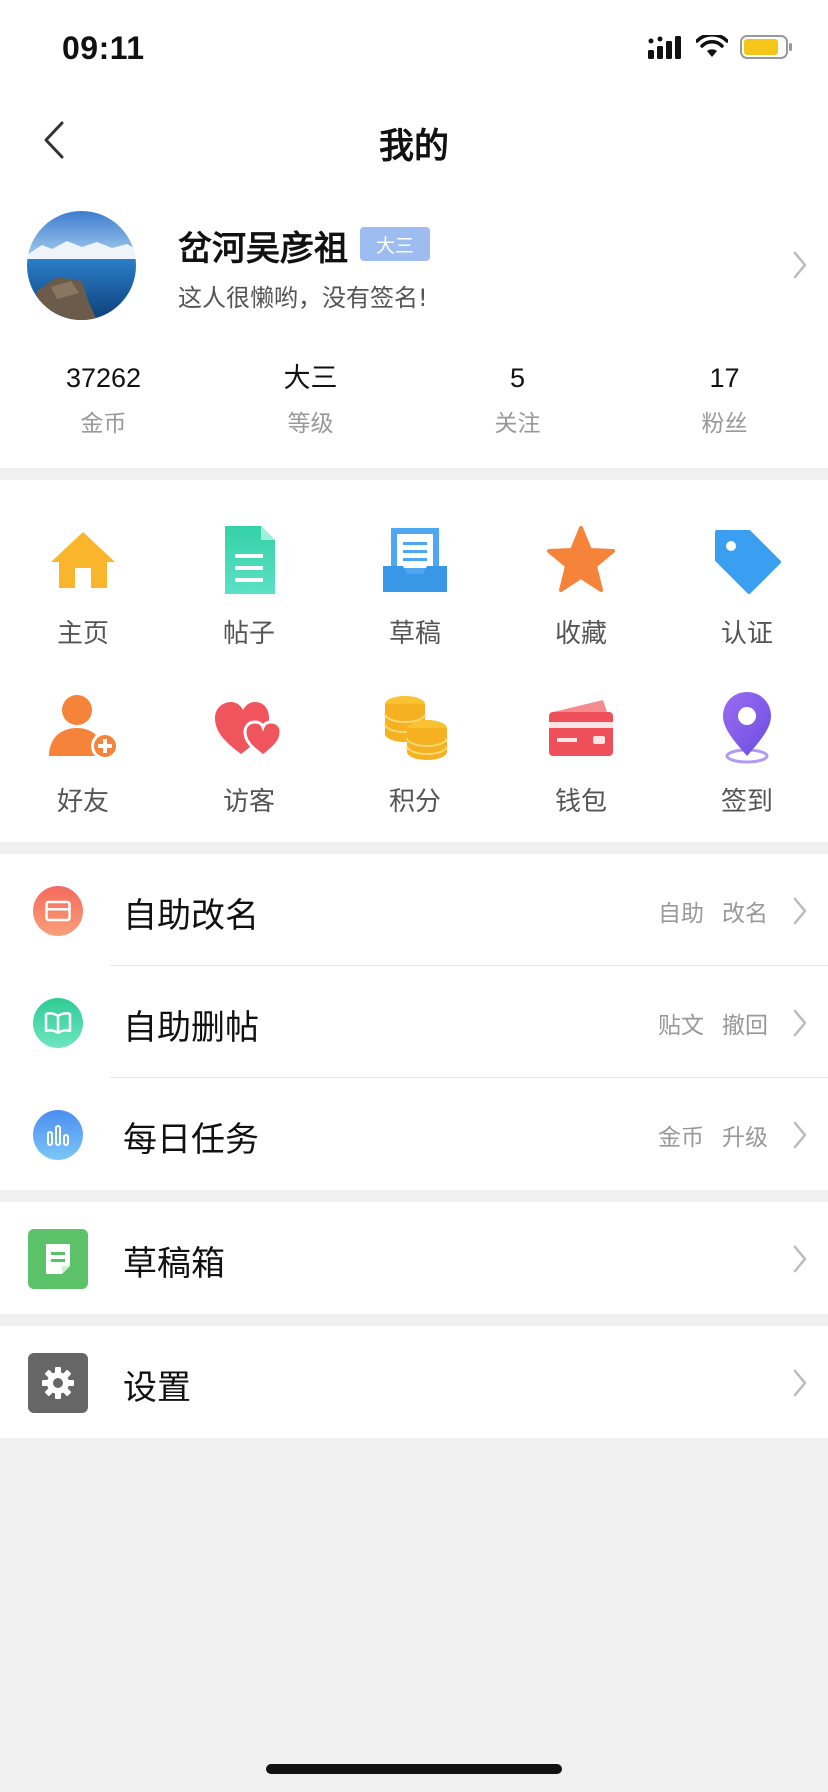 The image size is (828, 1792). I want to click on home-indicator, so click(414, 1769).